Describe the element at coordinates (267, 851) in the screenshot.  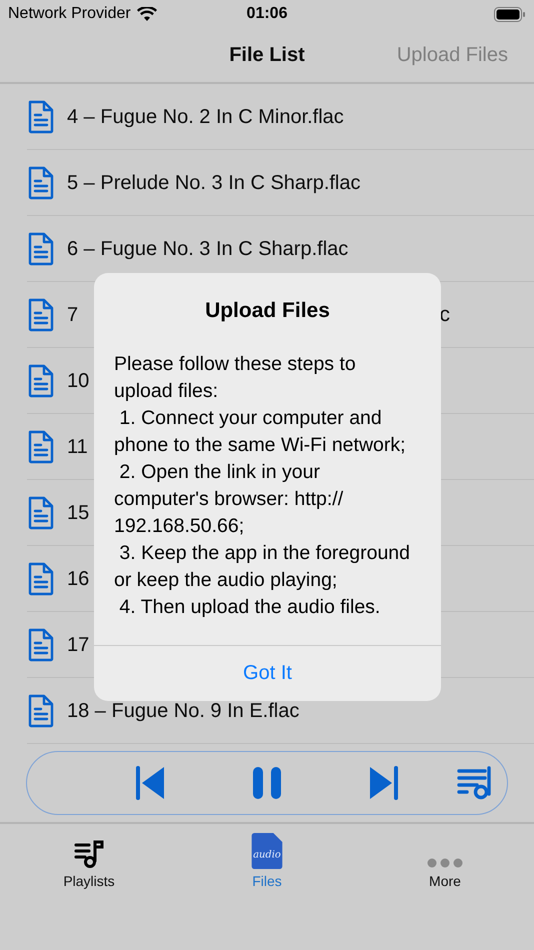
I see `audio-file-icon: audio` at that location.